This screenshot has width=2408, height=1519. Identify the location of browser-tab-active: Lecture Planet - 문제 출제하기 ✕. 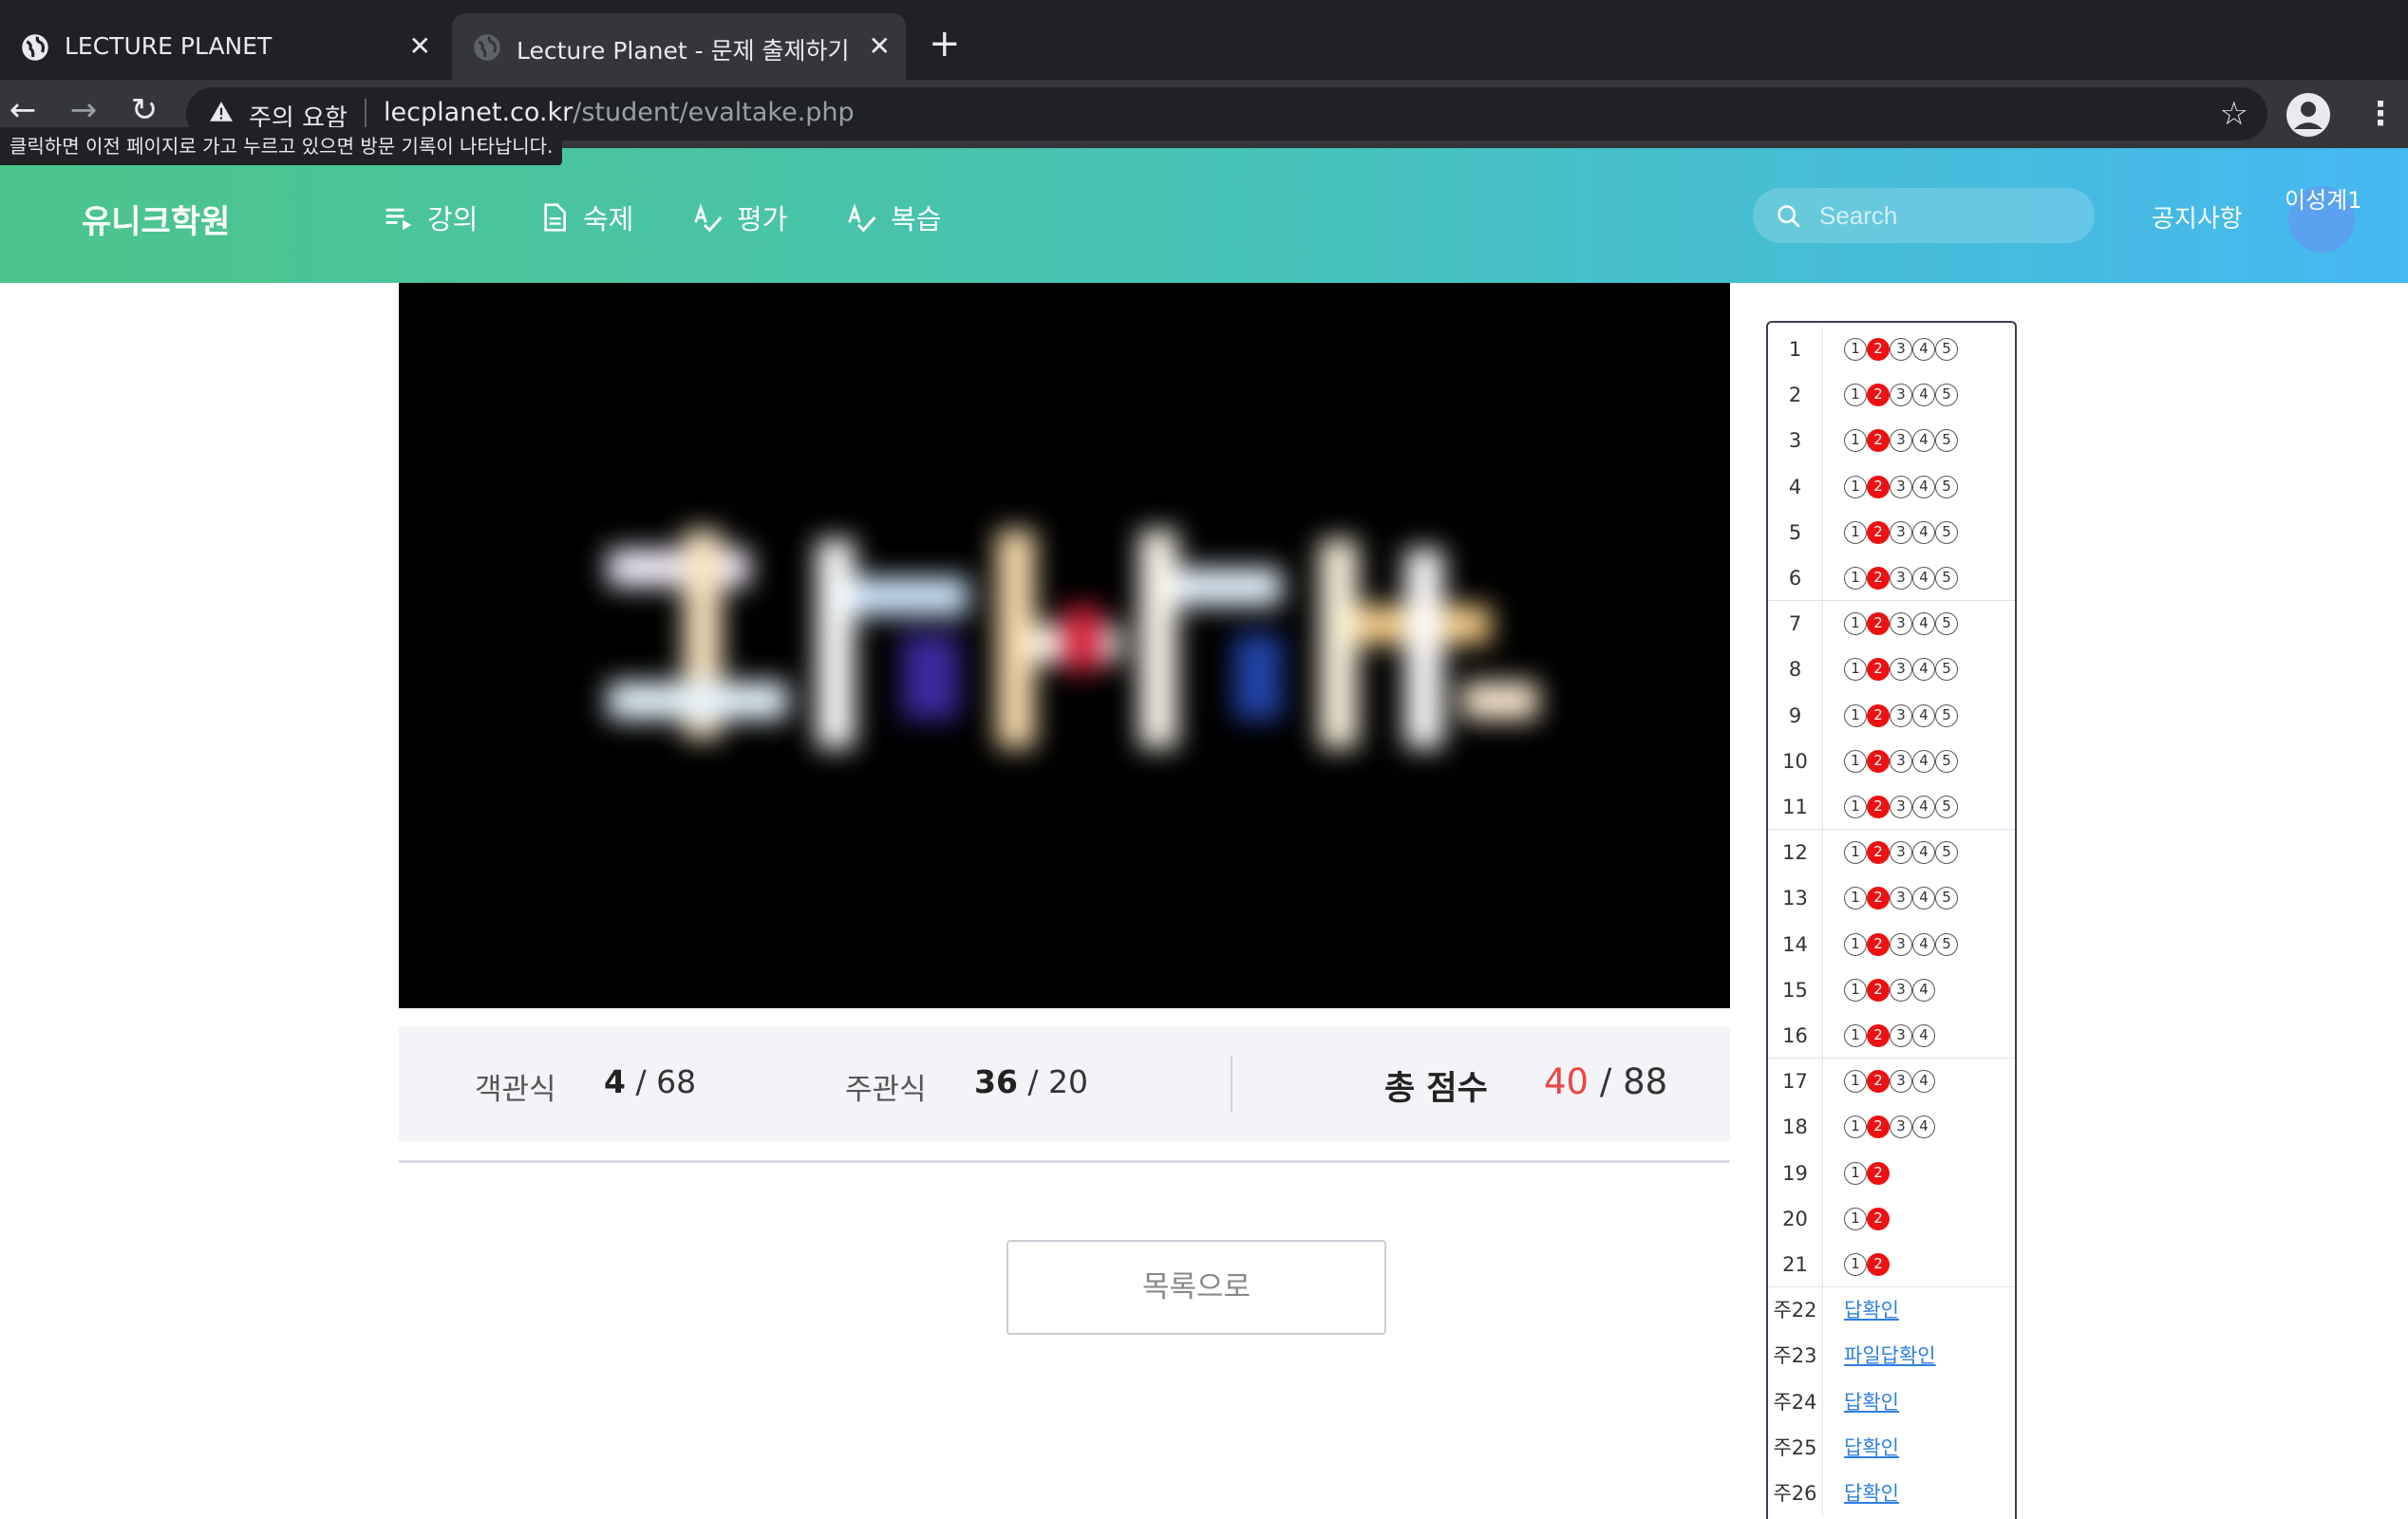
(679, 46).